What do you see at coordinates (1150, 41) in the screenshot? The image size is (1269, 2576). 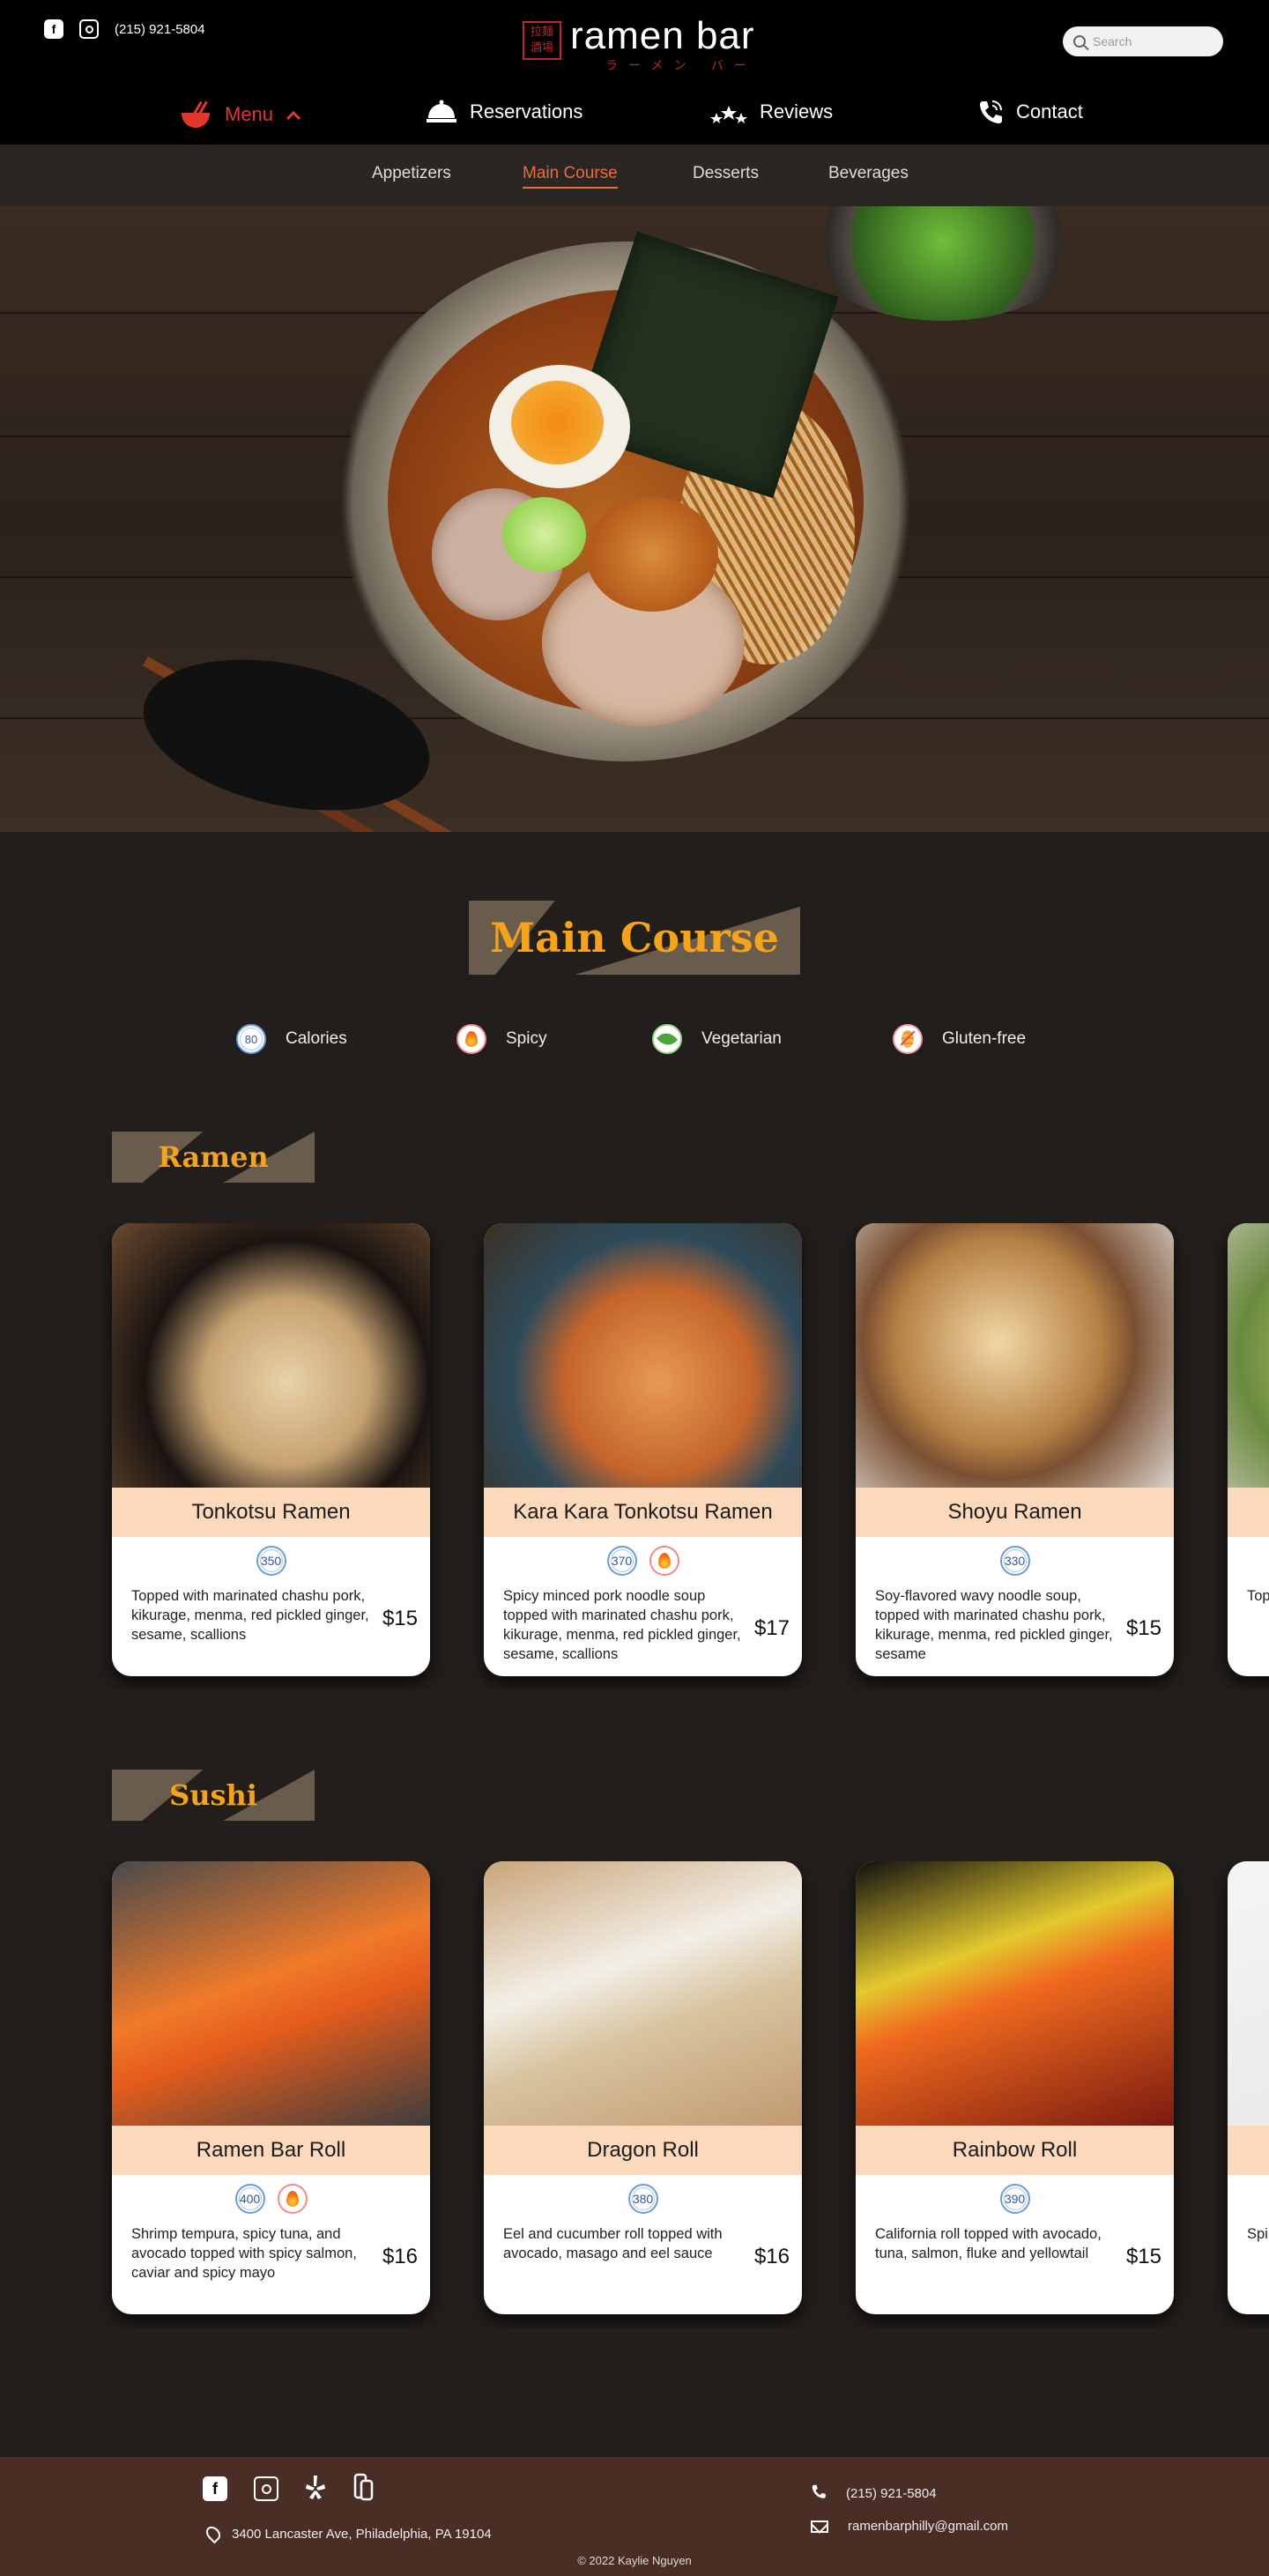 I see `search-input` at bounding box center [1150, 41].